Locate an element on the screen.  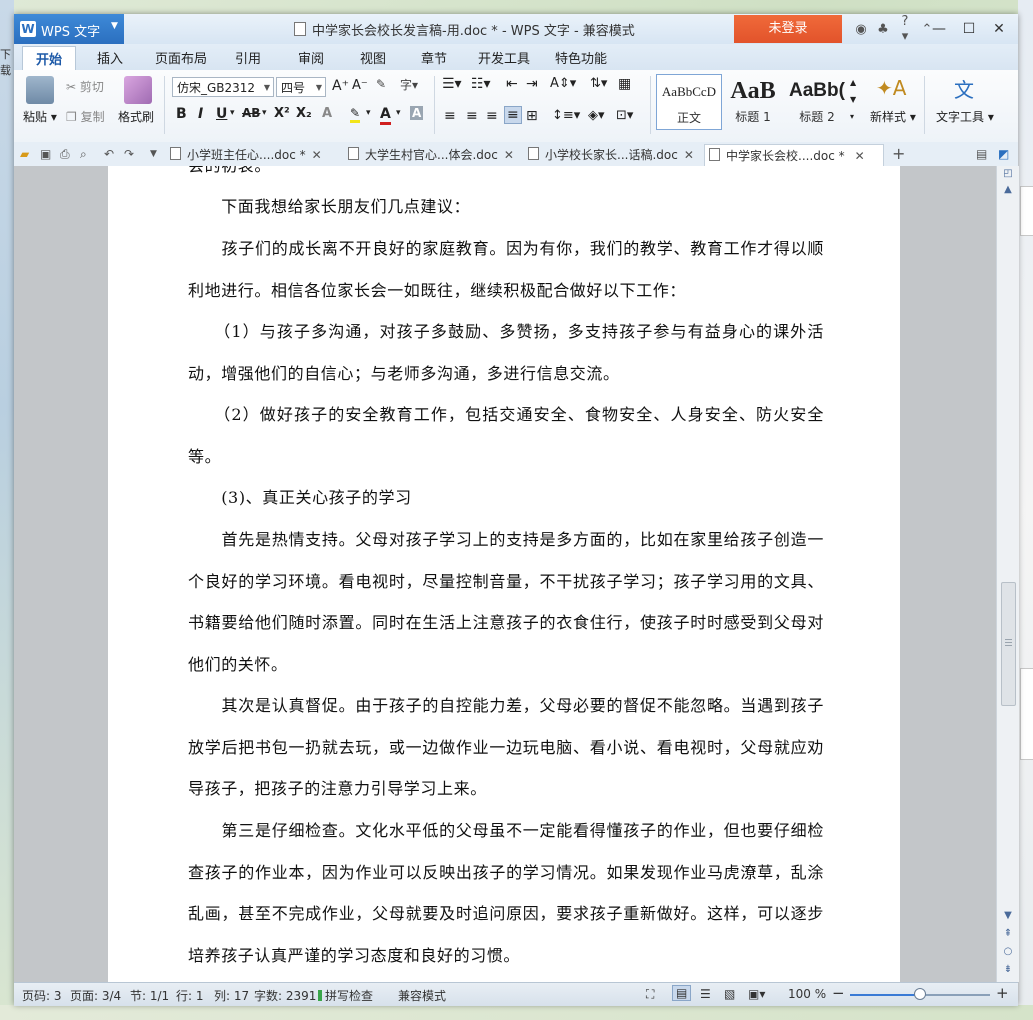
doc-tab: 小学班主任心....doc * ✕ is located at coordinates (254, 155).